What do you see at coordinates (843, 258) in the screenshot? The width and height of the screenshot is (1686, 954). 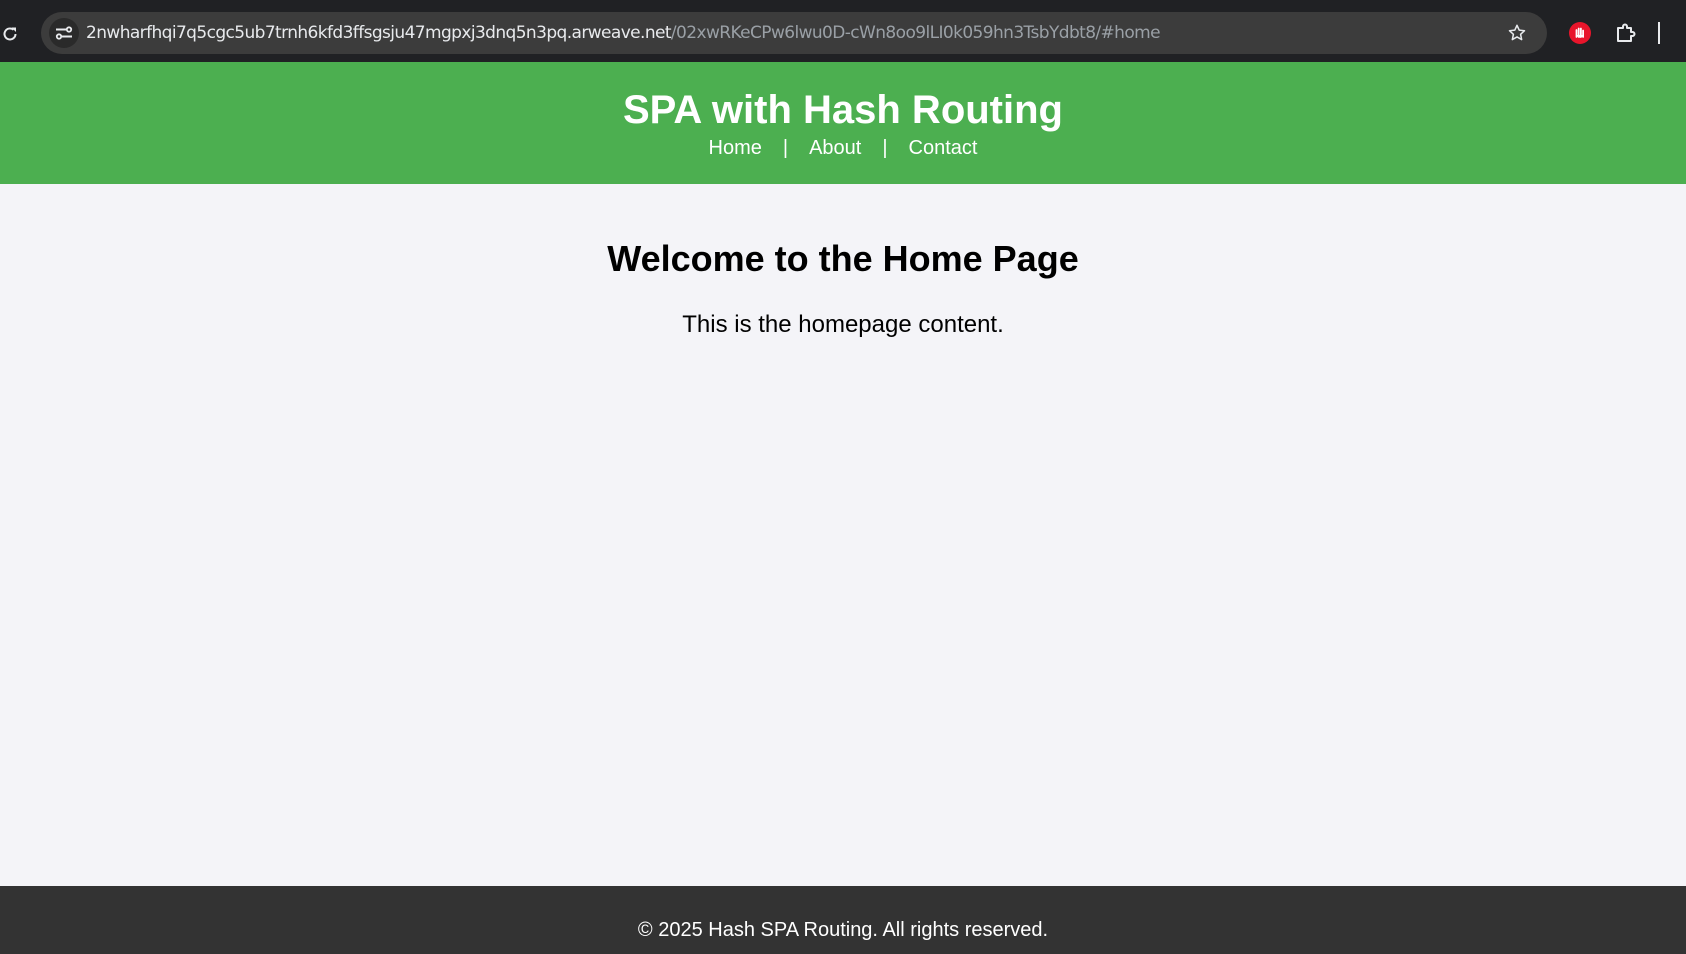 I see `page-heading: Welcome to the Home Page` at bounding box center [843, 258].